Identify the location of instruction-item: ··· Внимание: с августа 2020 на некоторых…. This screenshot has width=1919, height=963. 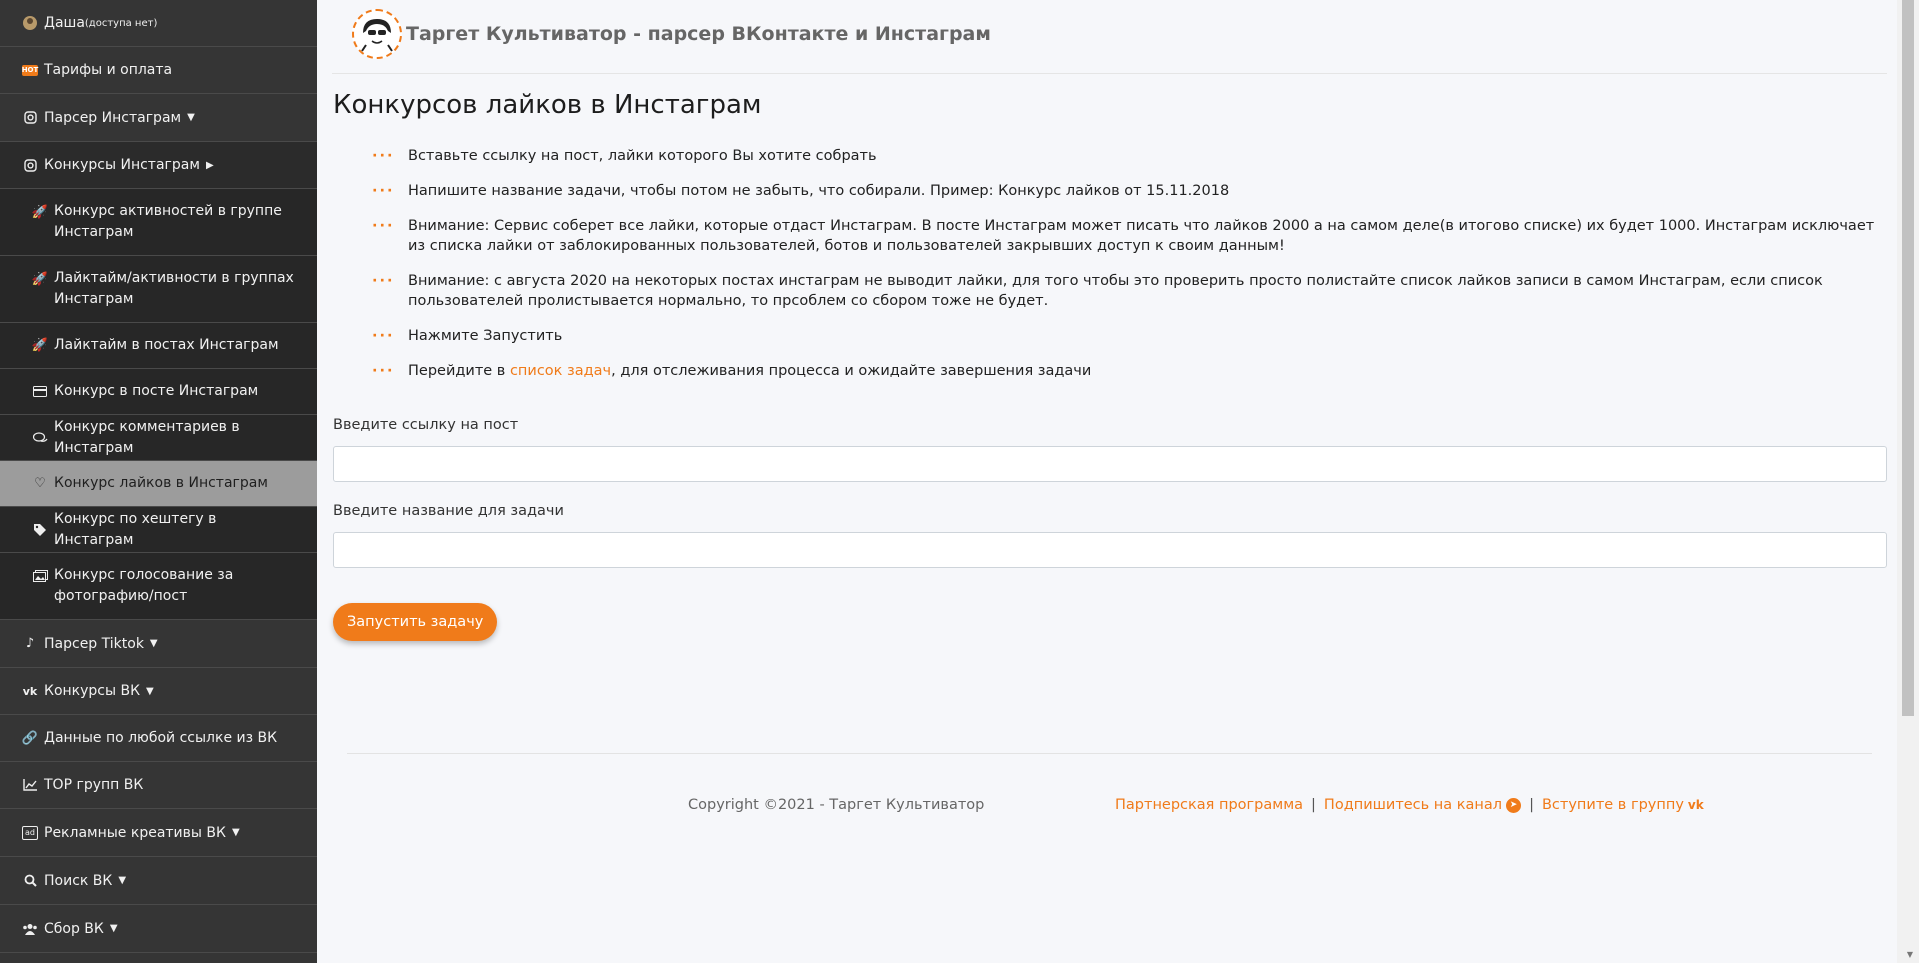
(1132, 291).